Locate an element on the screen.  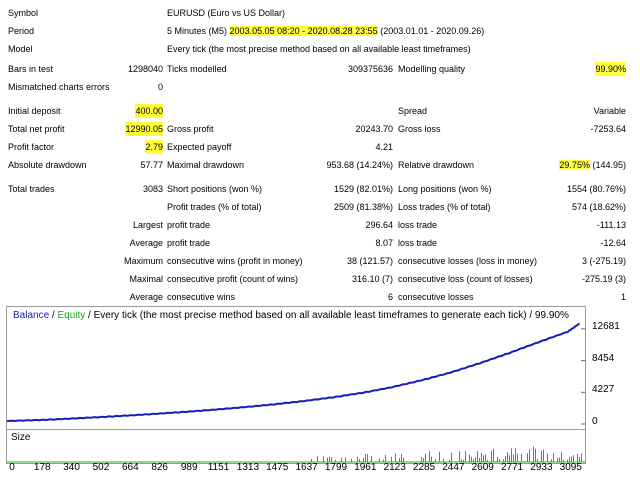
total-trades-value: 3083 is located at coordinates (152, 189).